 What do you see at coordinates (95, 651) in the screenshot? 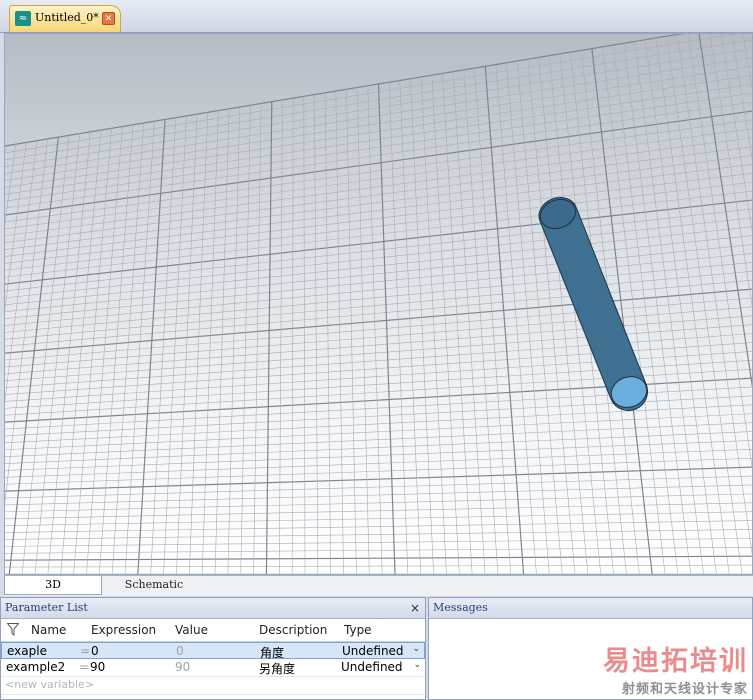
I see `param-expression: 0` at bounding box center [95, 651].